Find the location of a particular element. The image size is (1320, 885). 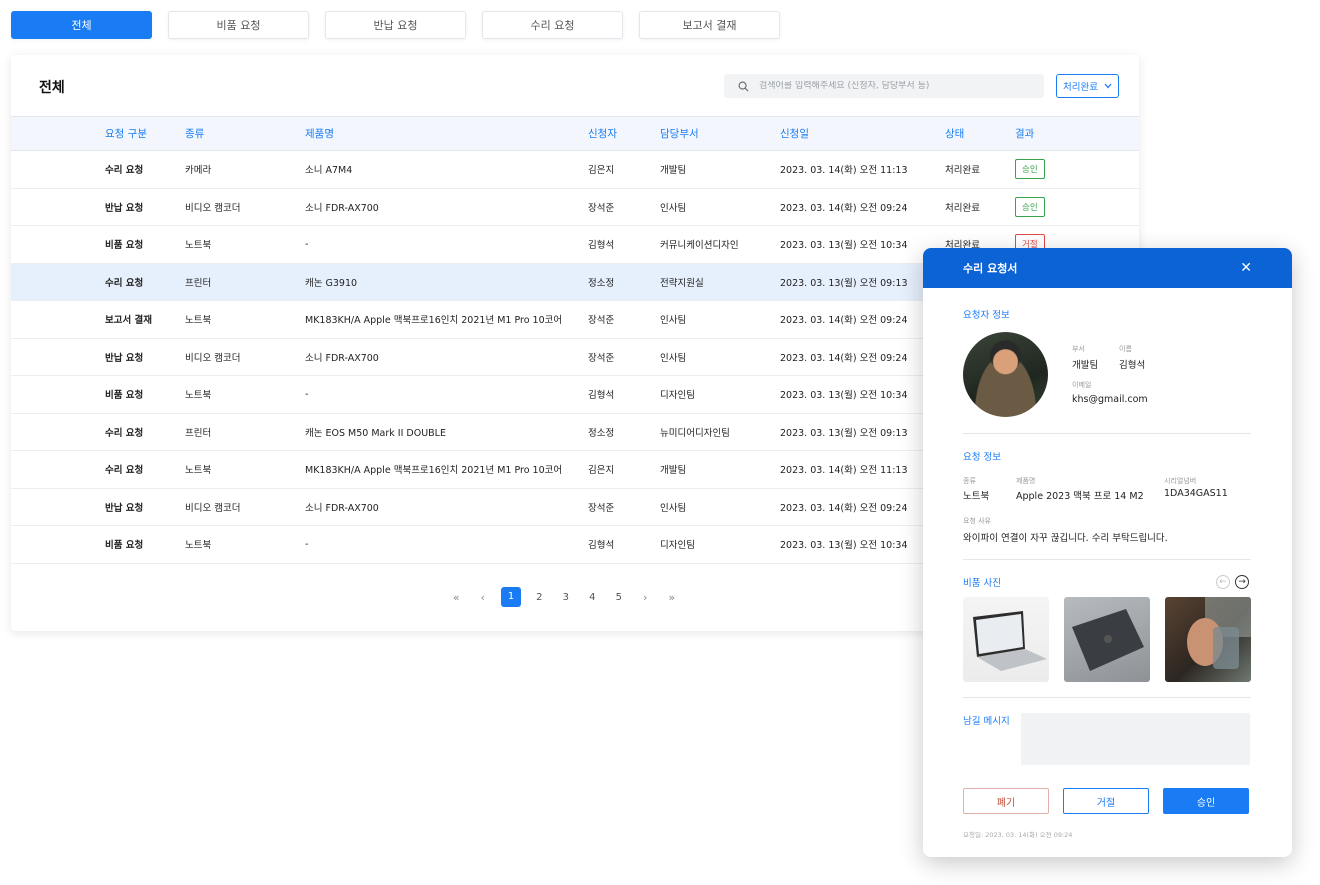

reject-button: 거절 is located at coordinates (1106, 801).